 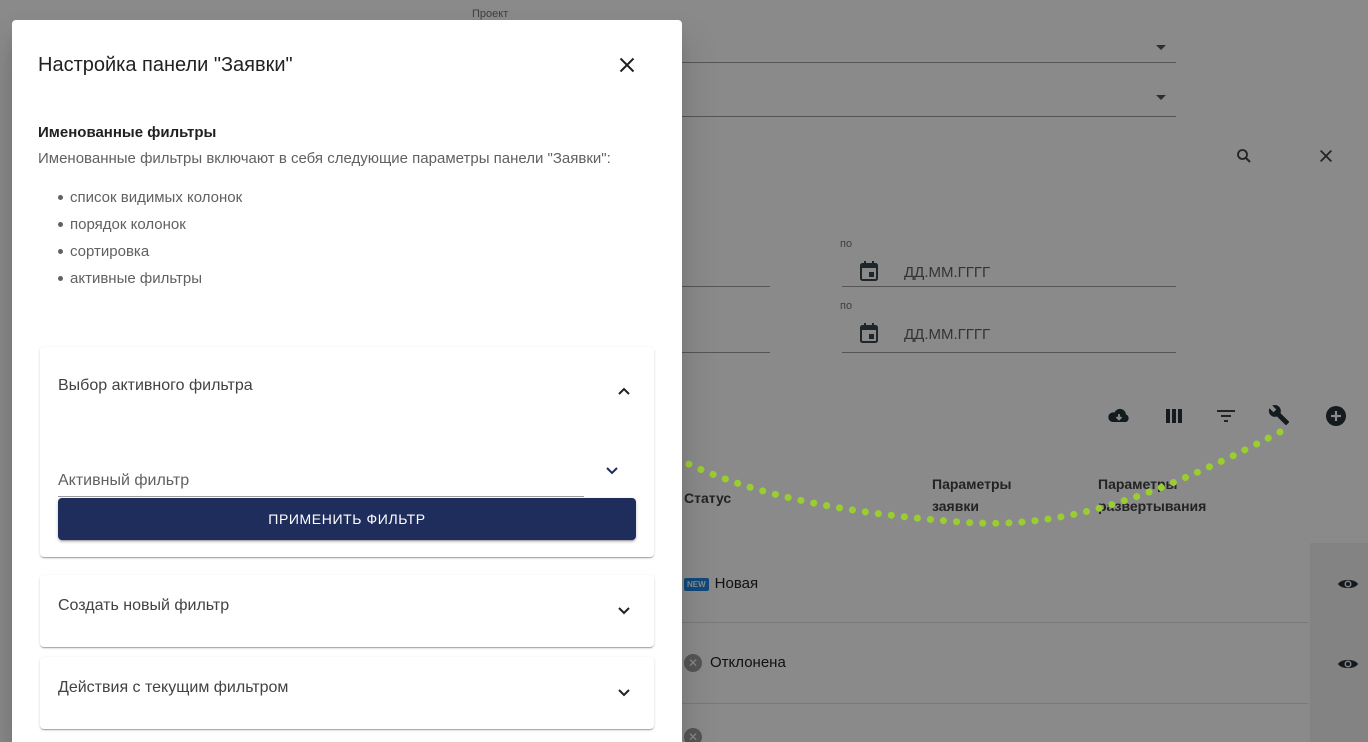 I want to click on panel-create-filter: Создать новый фильтр, so click(x=347, y=611).